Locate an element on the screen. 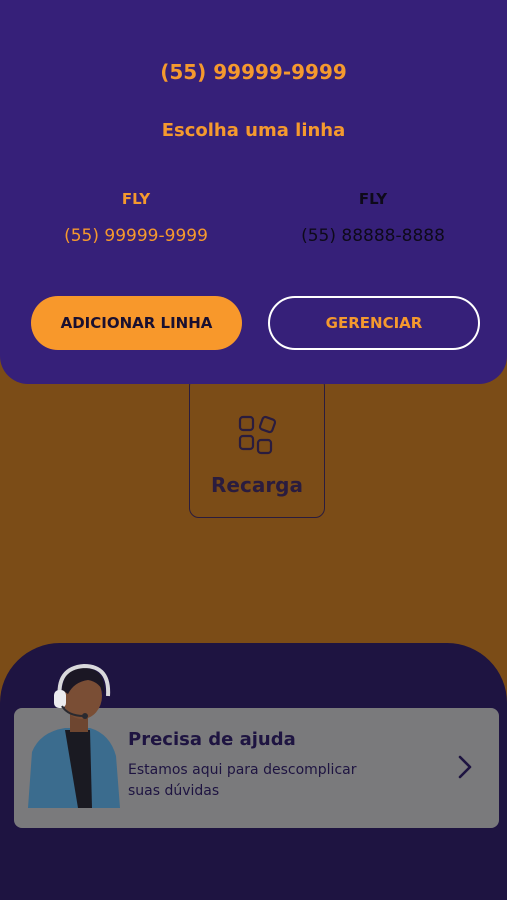 This screenshot has height=900, width=507. line-number: (55) 88888-8888 is located at coordinates (373, 236).